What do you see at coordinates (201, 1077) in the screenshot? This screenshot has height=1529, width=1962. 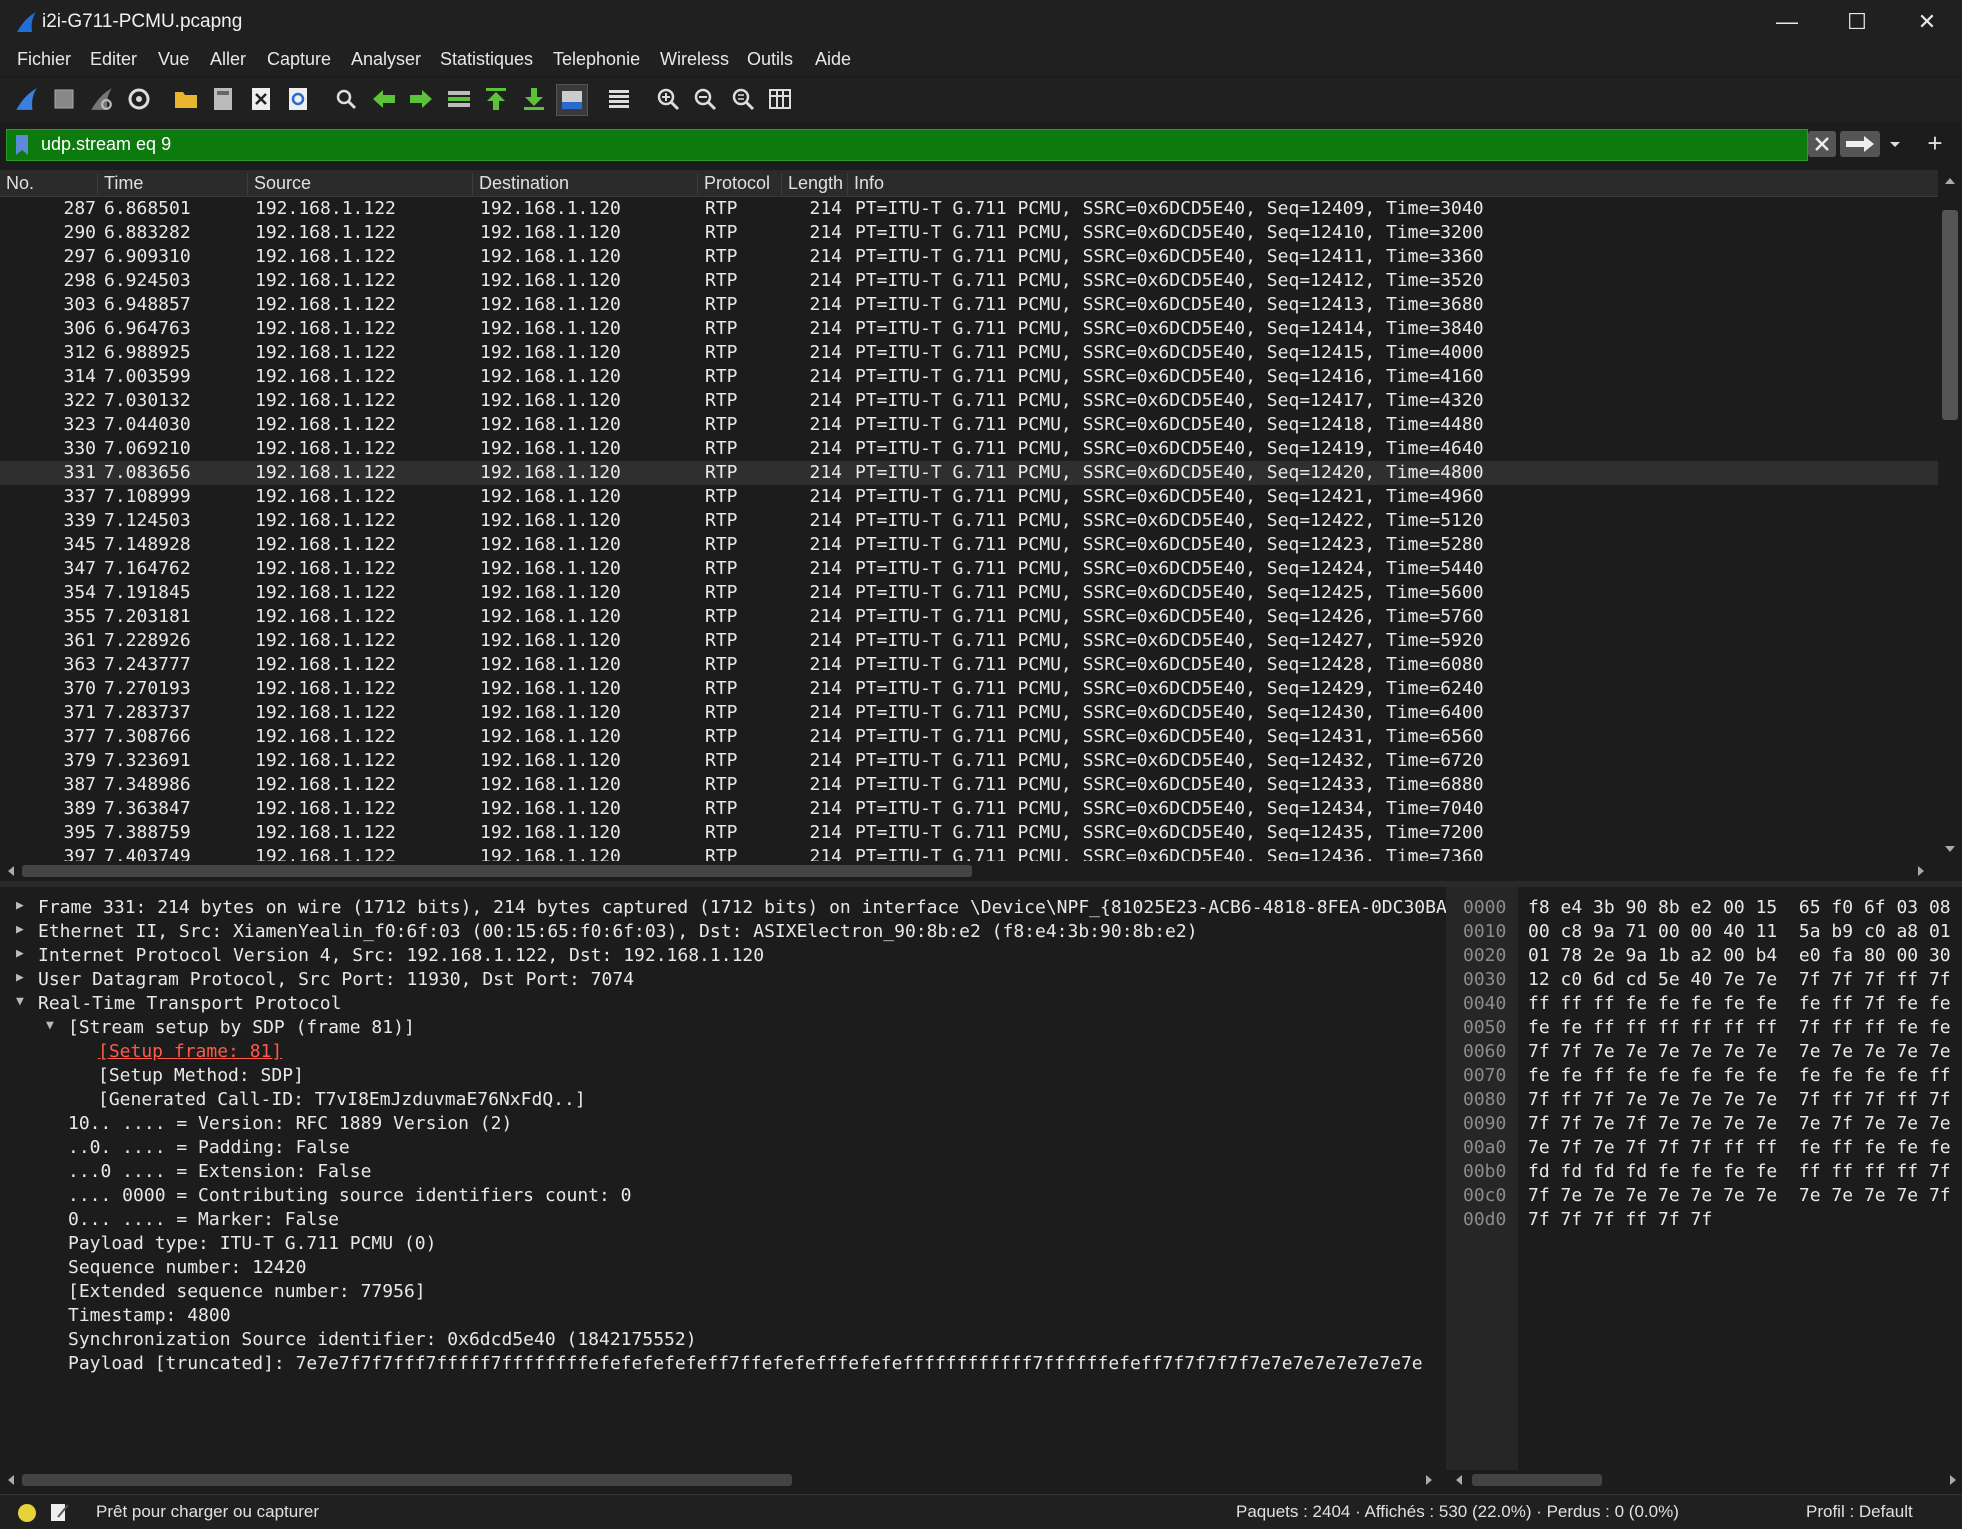 I see `detail-tree-item: [Setup Method: SDP]` at bounding box center [201, 1077].